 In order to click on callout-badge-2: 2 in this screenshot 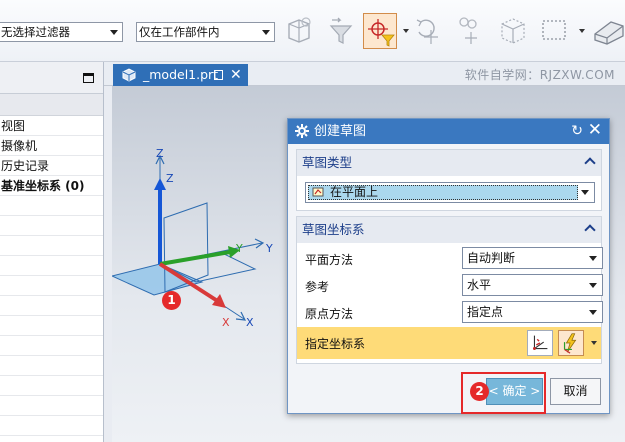, I will do `click(479, 391)`.